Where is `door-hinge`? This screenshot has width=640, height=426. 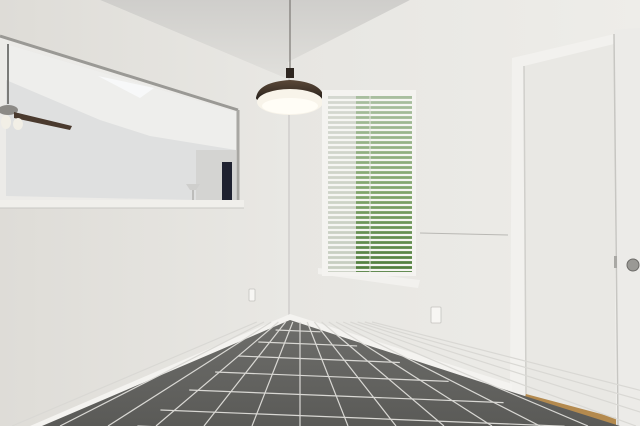
door-hinge is located at coordinates (615, 262).